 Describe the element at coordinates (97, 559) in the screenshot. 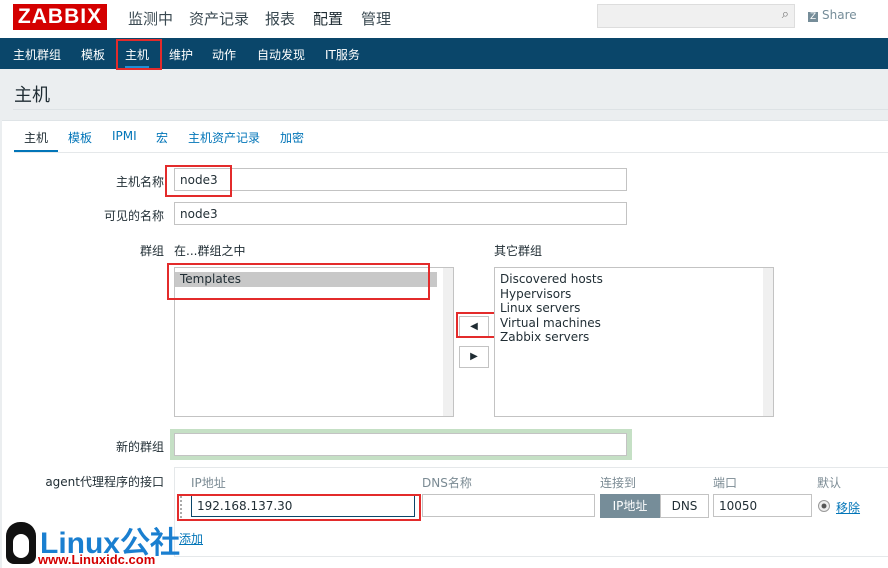

I see `watermark-url: www.Linuxidc.com` at that location.